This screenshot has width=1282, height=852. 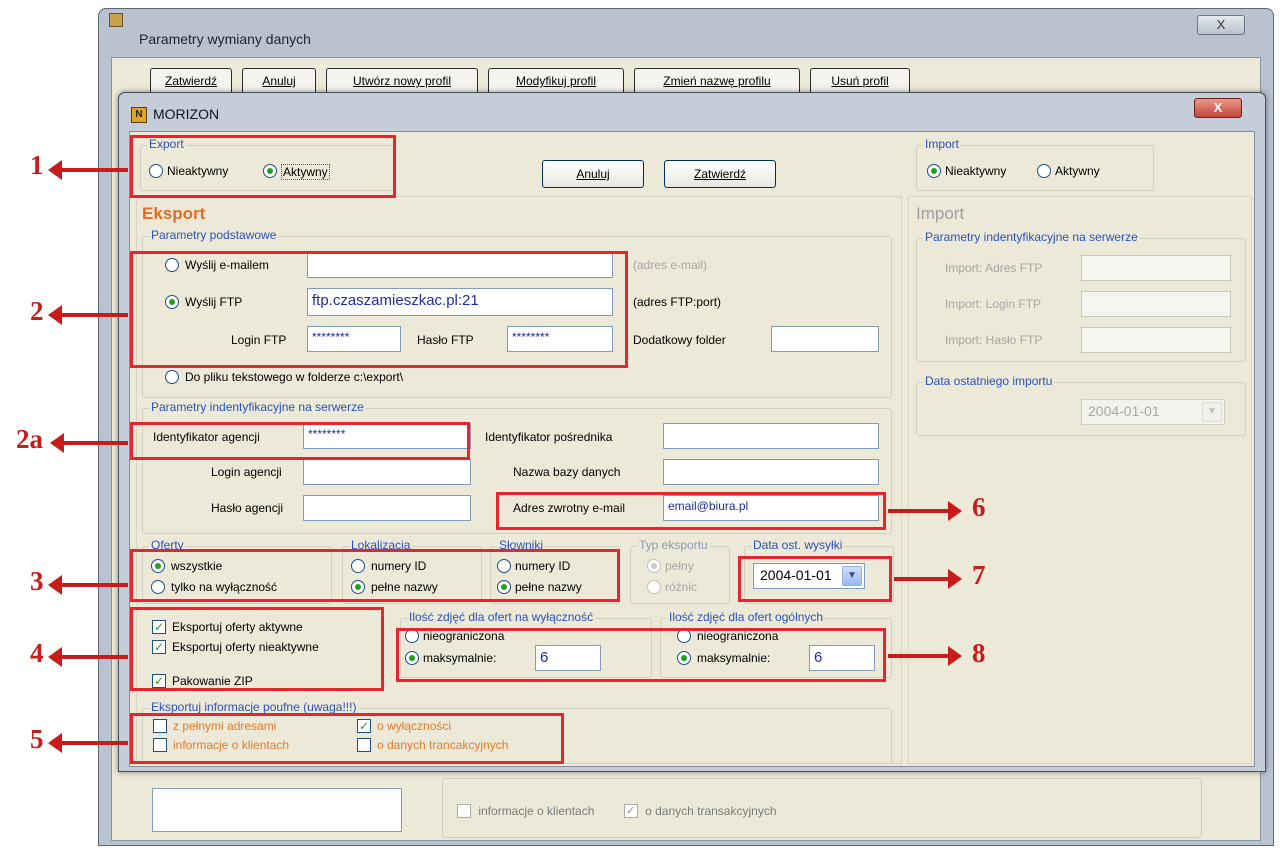 I want to click on dialog-cancel-button: Anuluj, so click(x=593, y=174).